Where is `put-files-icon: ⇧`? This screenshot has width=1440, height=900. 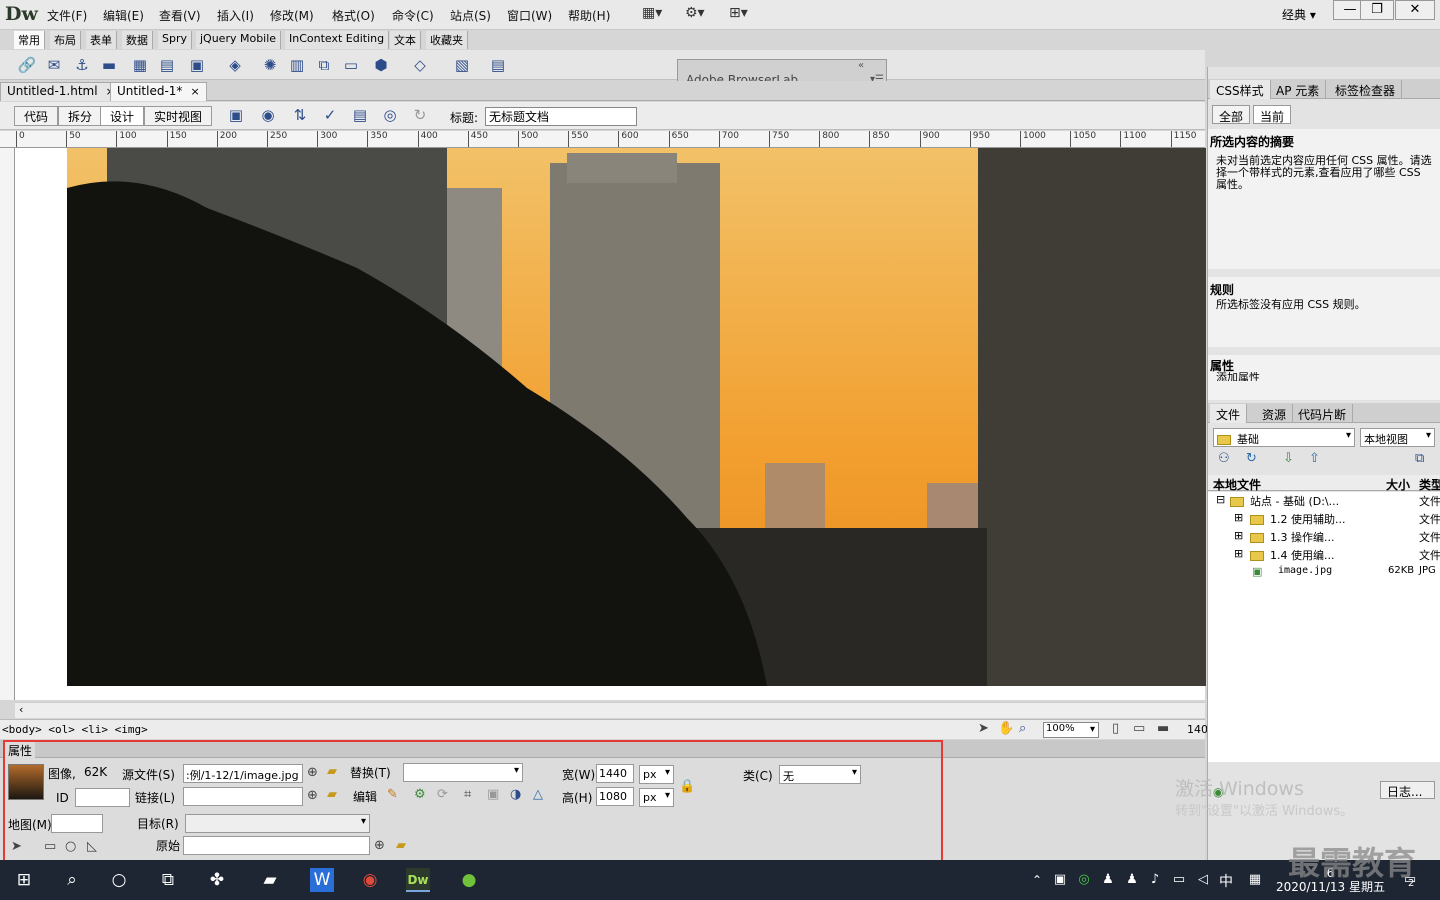
put-files-icon: ⇧ is located at coordinates (1314, 458).